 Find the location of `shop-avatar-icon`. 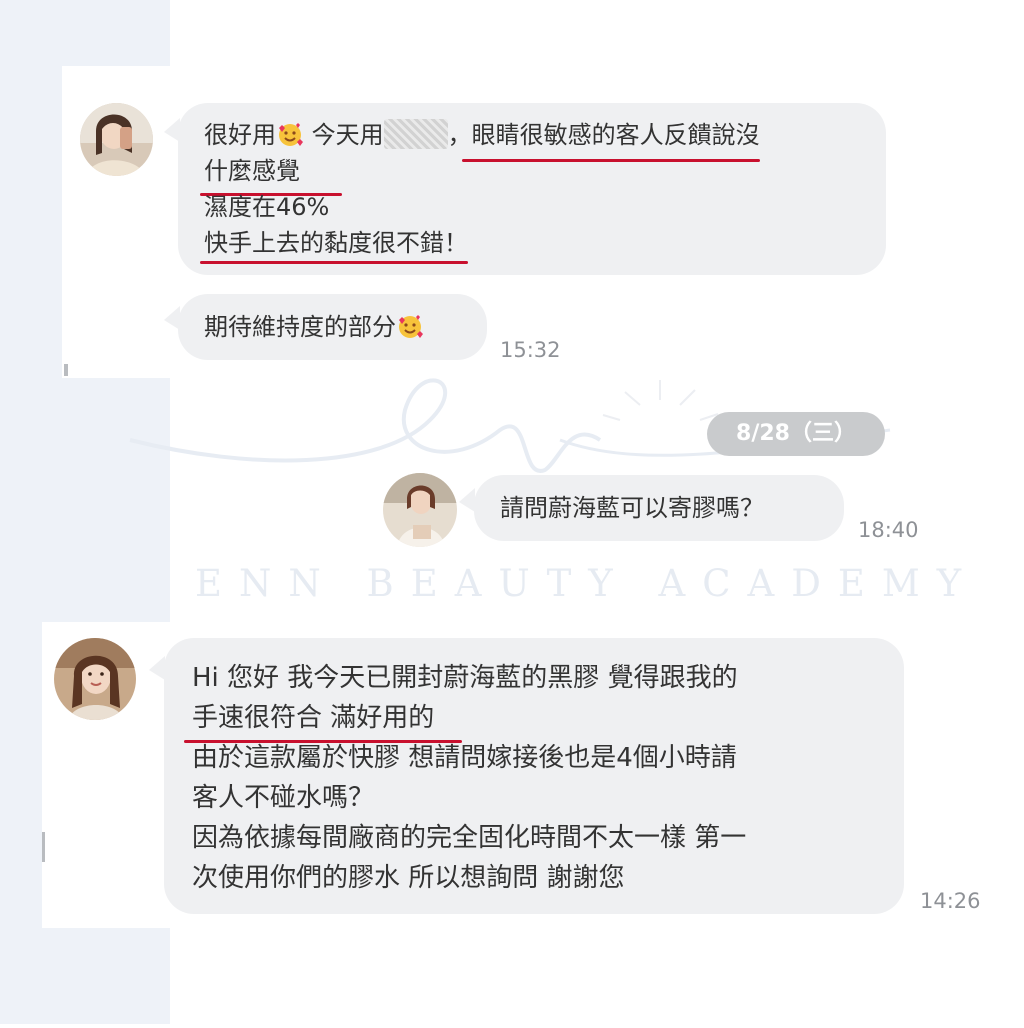

shop-avatar-icon is located at coordinates (420, 510).